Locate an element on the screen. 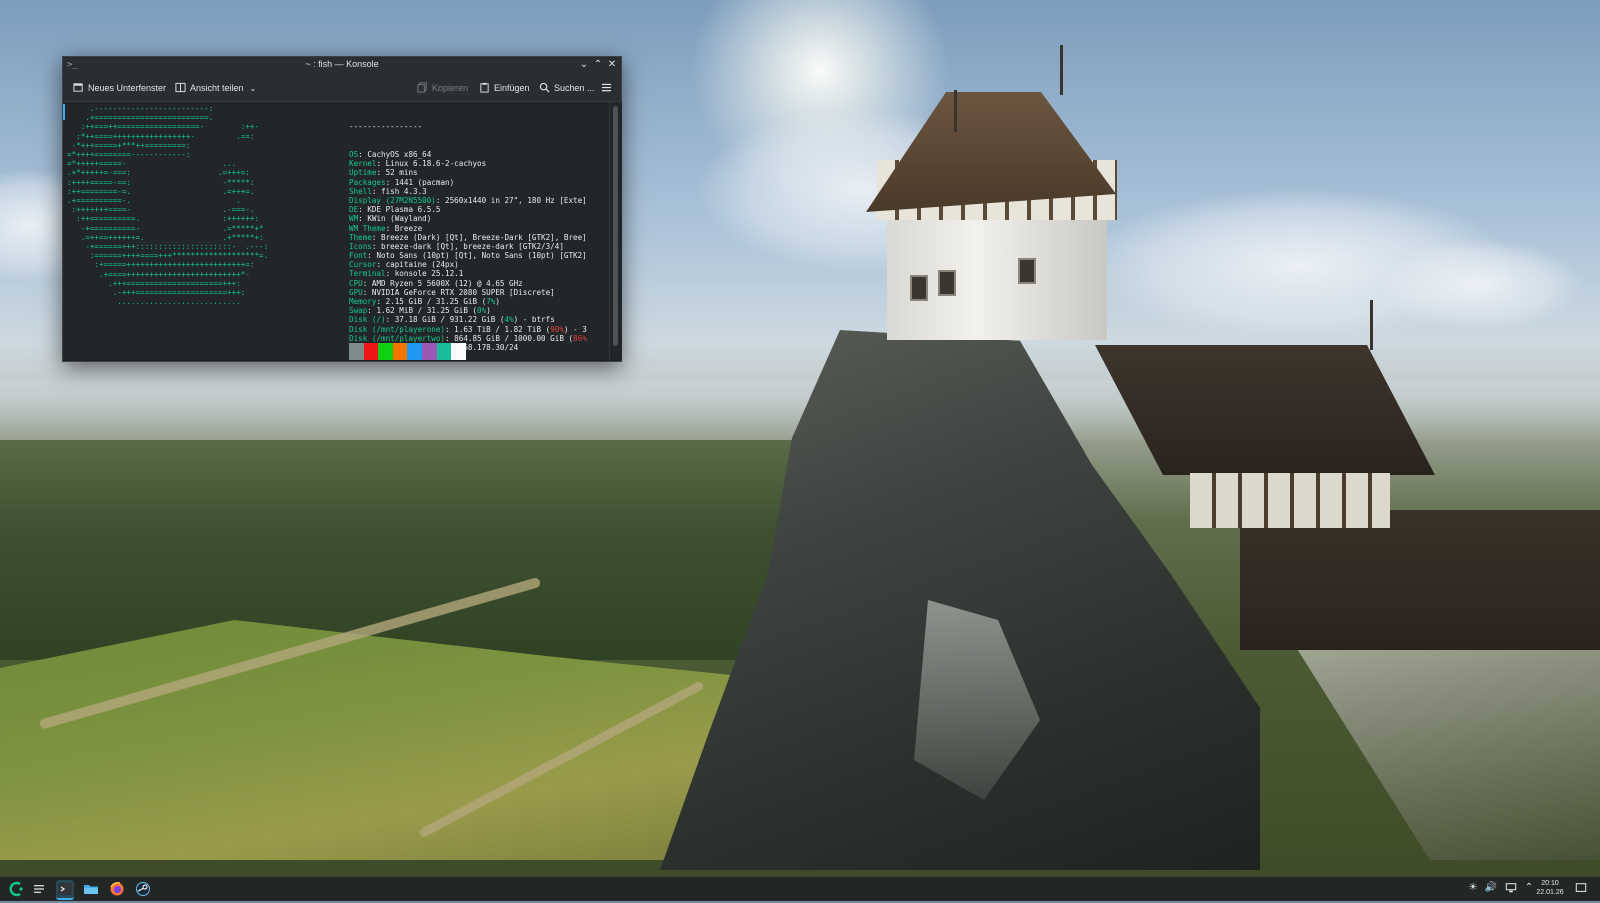 Image resolution: width=1600 pixels, height=903 pixels. wallpaper-hall is located at coordinates (1290, 500).